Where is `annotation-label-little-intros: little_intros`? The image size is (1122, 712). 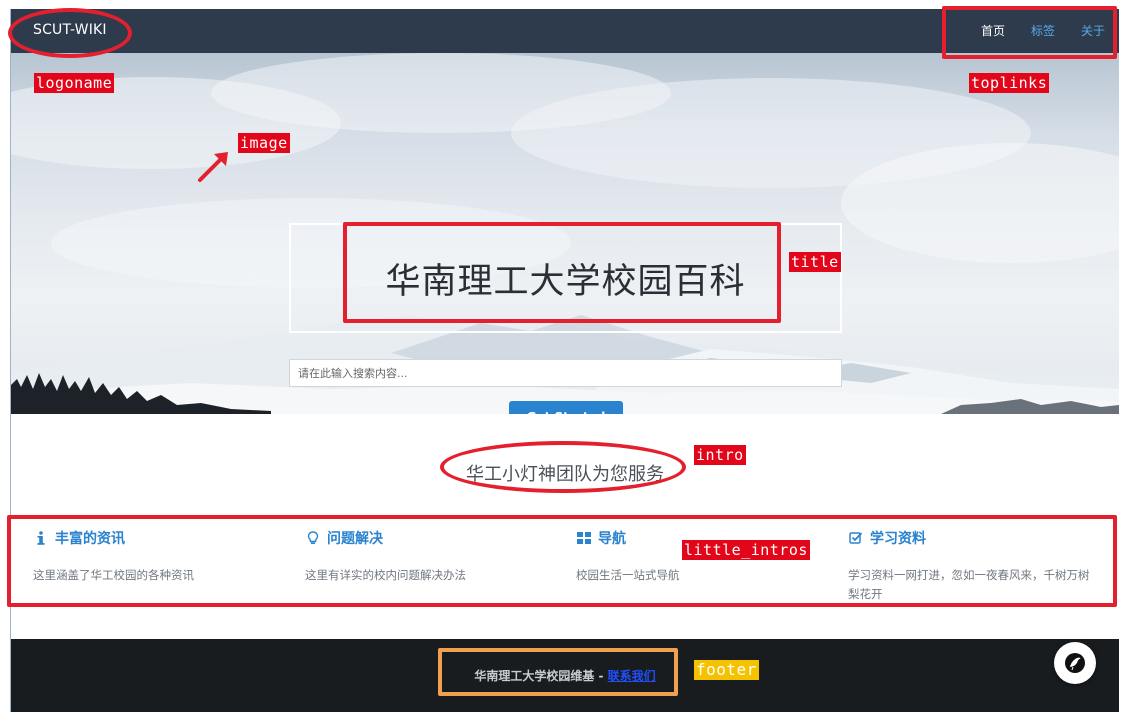
annotation-label-little-intros: little_intros is located at coordinates (746, 550).